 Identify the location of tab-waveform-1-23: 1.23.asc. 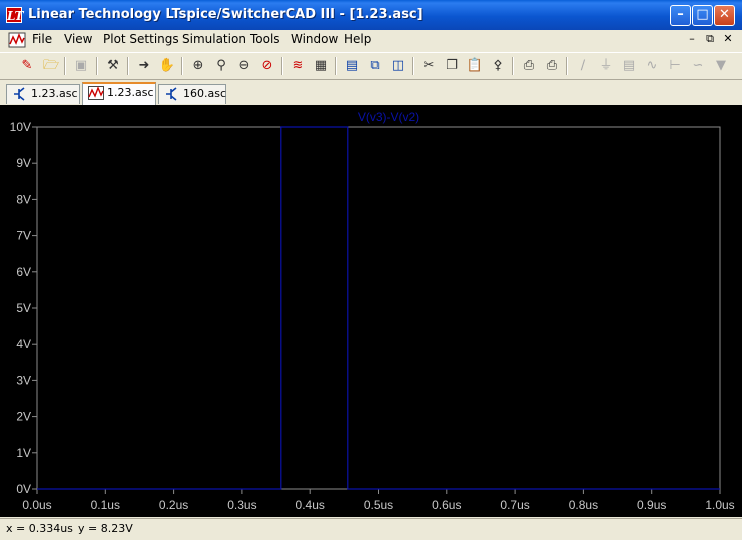
(119, 93).